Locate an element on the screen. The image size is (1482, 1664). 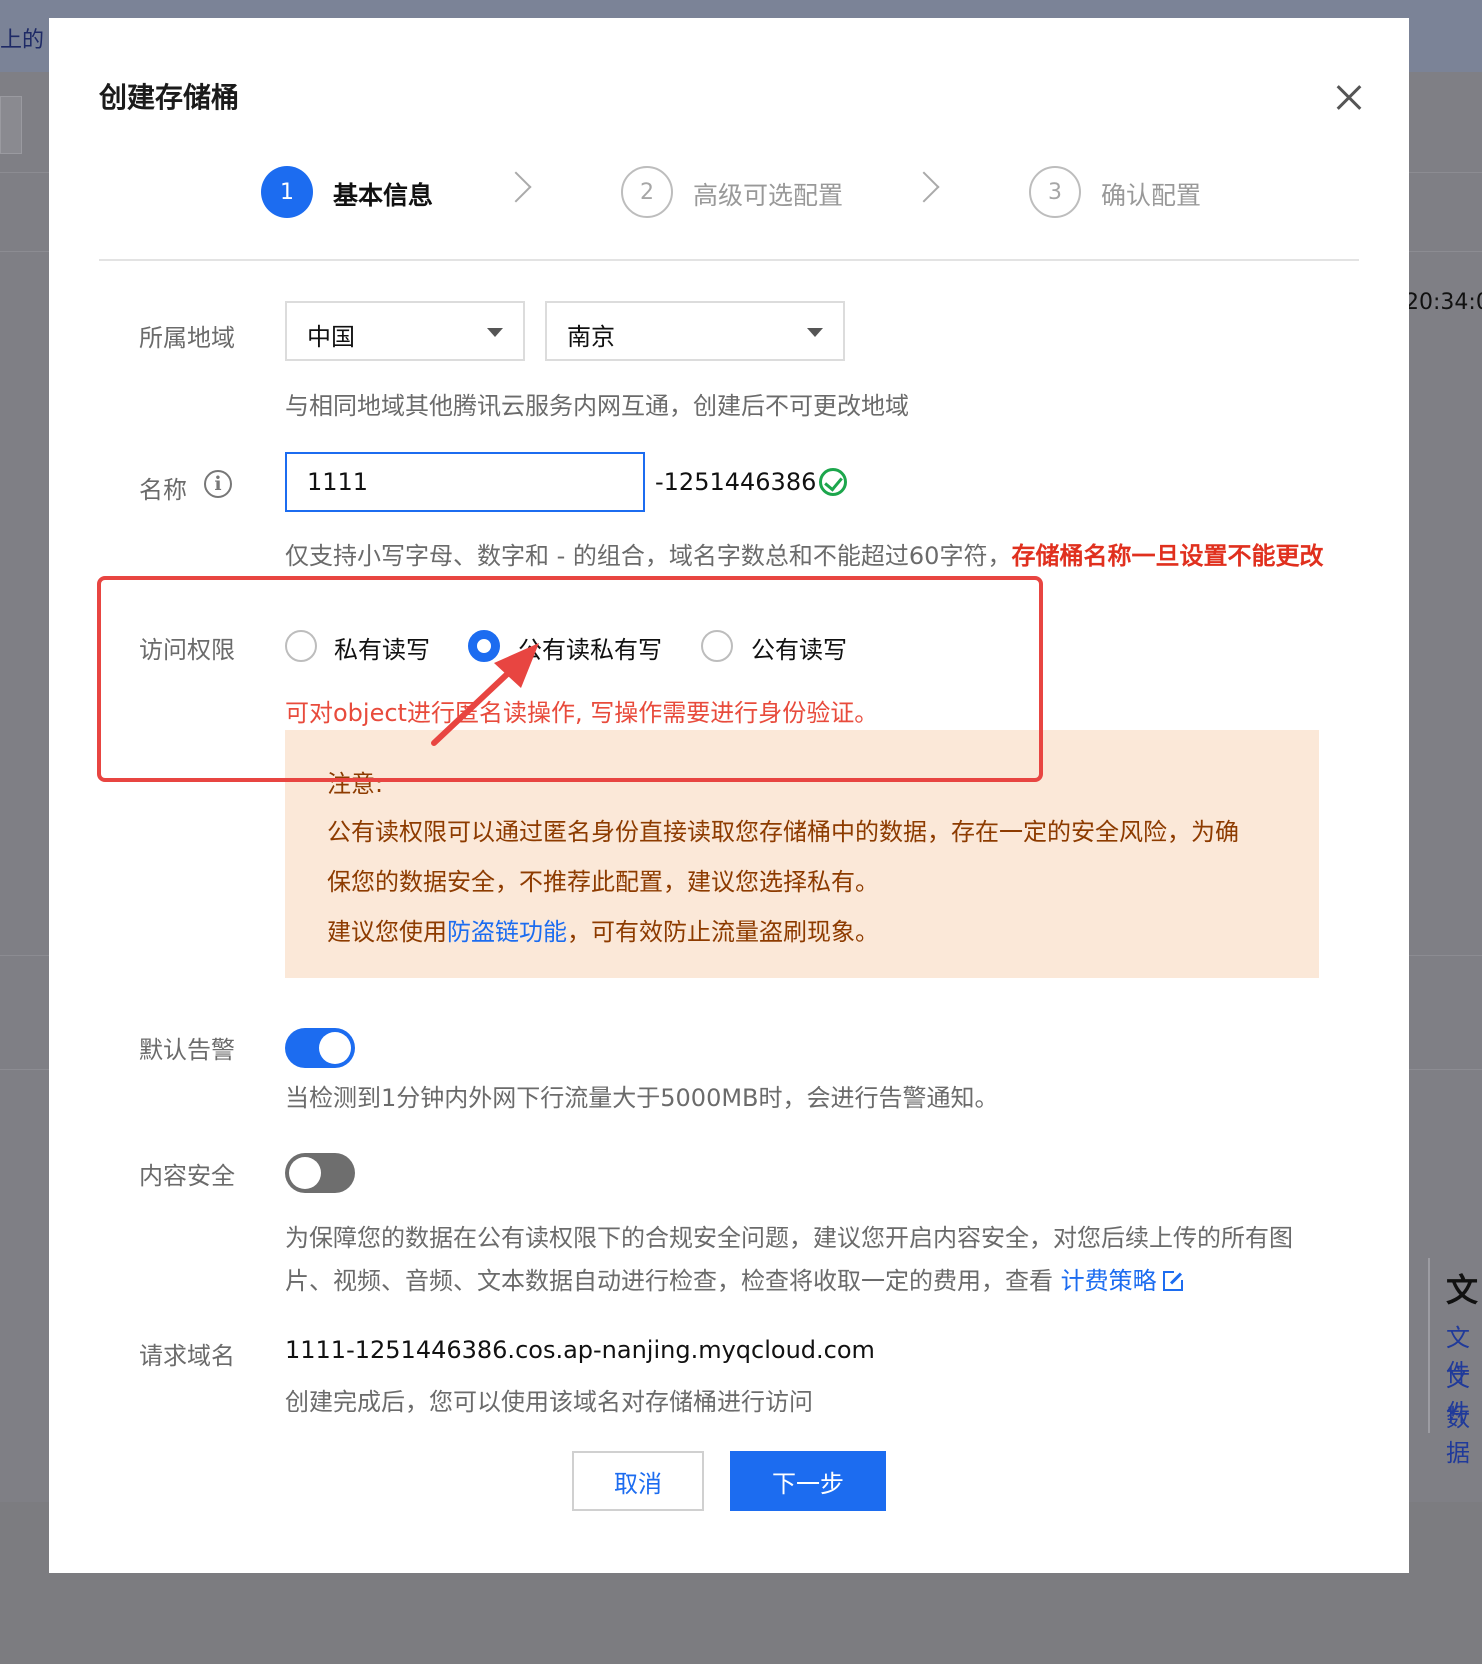
content-security-label: 内容安全 is located at coordinates (187, 1176).